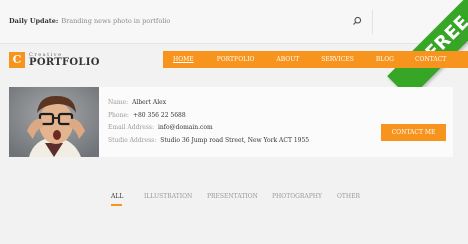 This screenshot has height=244, width=468. I want to click on email-label: Email Address:, so click(131, 127).